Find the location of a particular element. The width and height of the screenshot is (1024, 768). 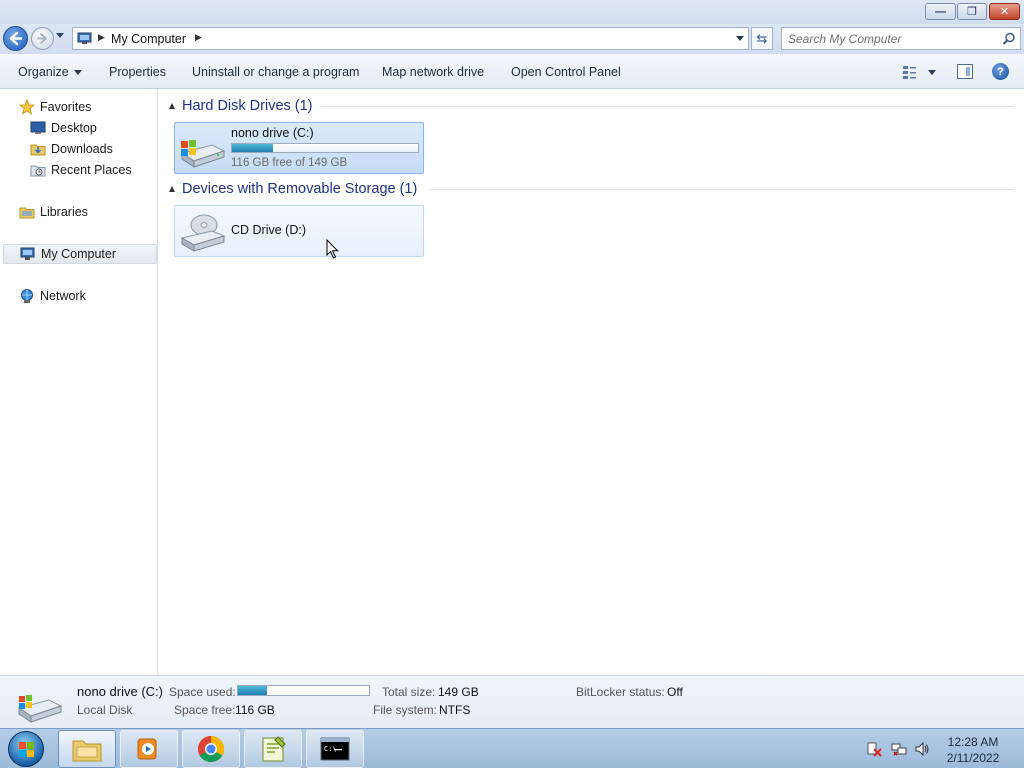

restore-icon: ❐ is located at coordinates (972, 12).